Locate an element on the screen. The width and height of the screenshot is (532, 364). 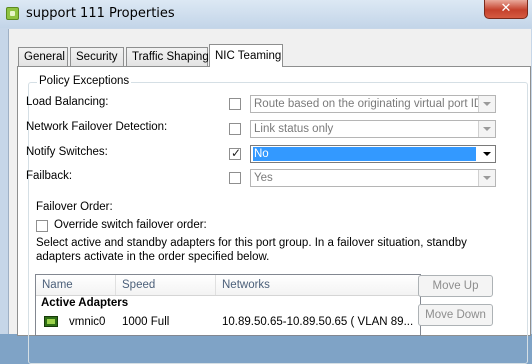
checkmark-icon: ✓ is located at coordinates (236, 153).